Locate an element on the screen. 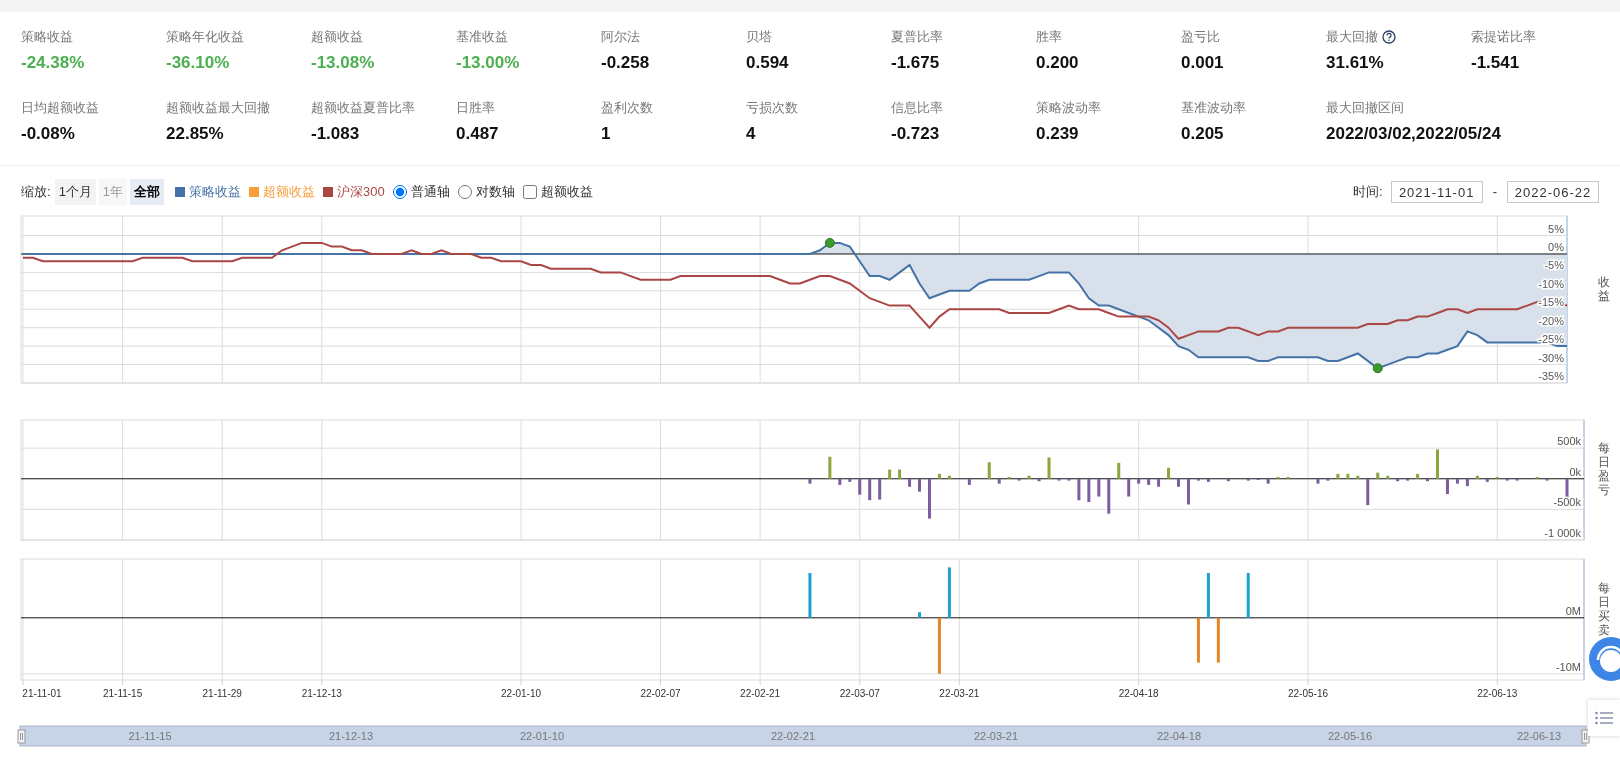  navigator-range is located at coordinates (803, 736).